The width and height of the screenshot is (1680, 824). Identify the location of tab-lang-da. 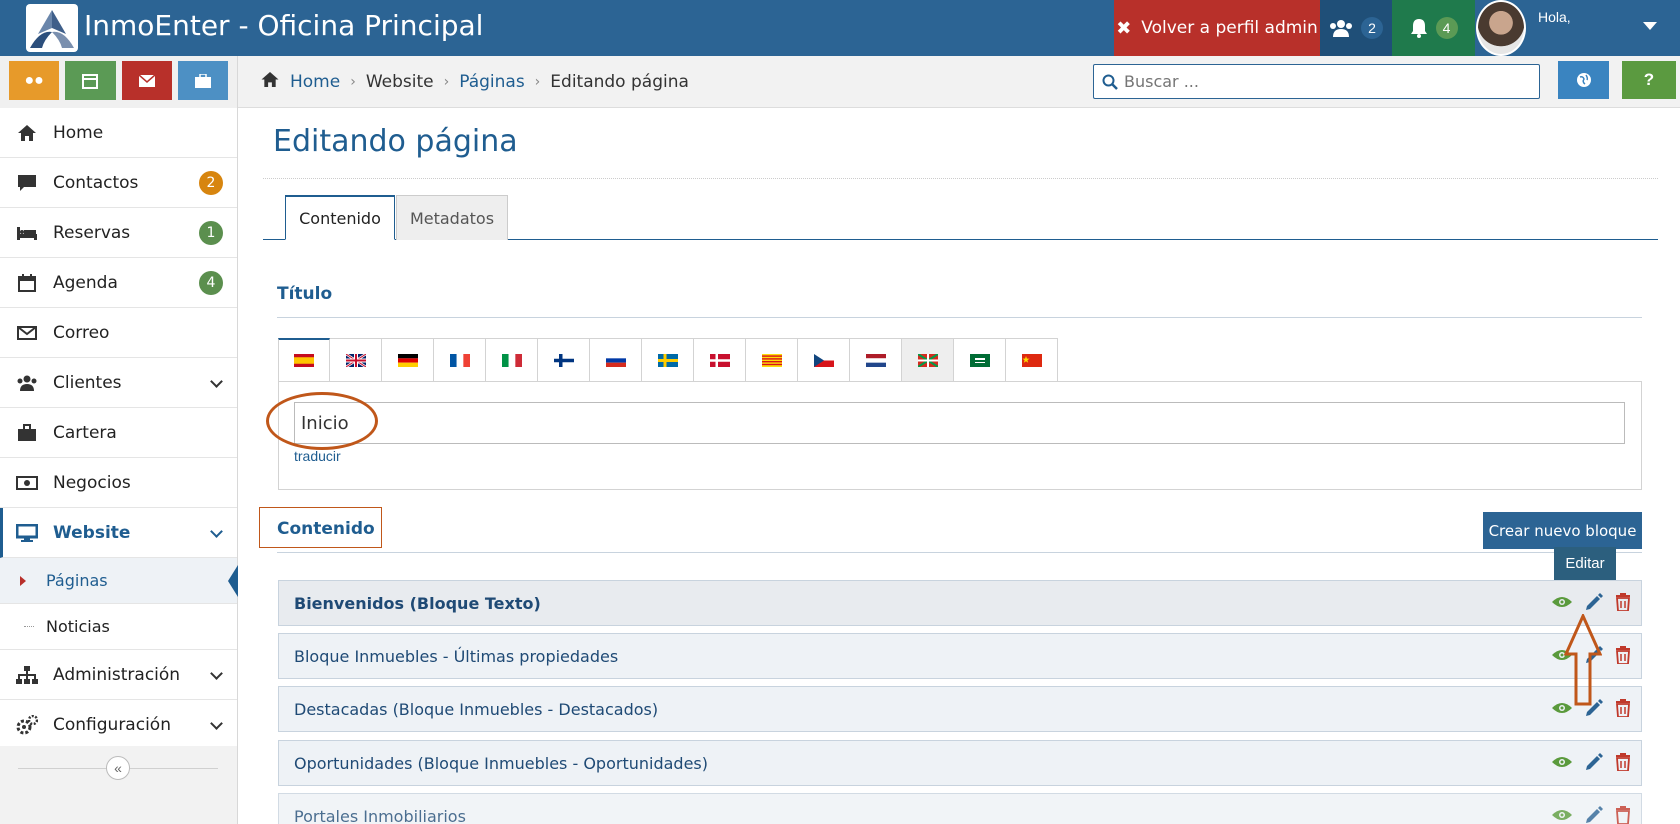
(720, 360).